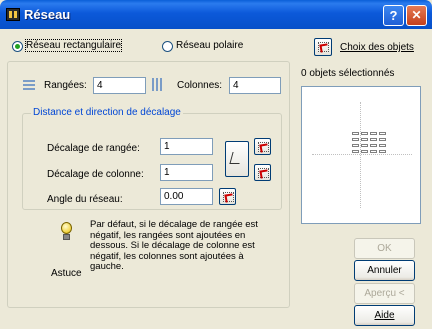  I want to click on selection-status: 0 objets sélectionnés, so click(348, 73).